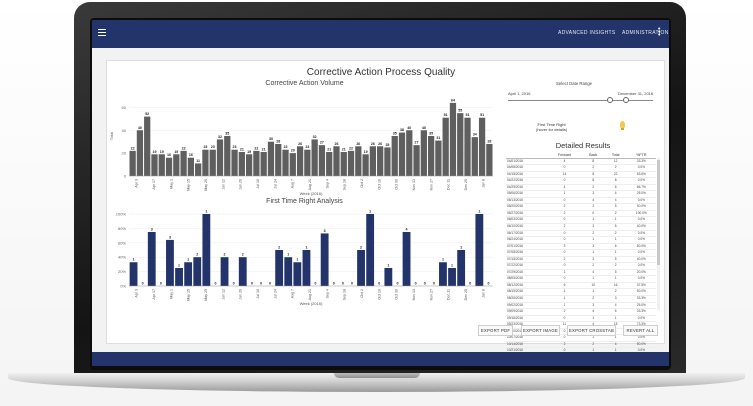 The width and height of the screenshot is (753, 406). I want to click on nav-advanced-insights: ADVANCED INSIGHTS, so click(587, 33).